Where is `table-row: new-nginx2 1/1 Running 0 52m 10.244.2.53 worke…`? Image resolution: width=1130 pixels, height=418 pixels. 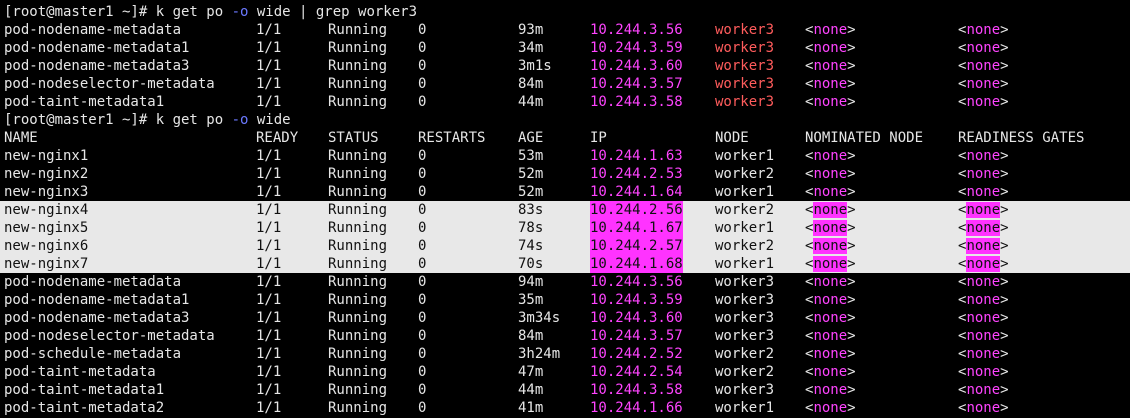
table-row: new-nginx2 1/1 Running 0 52m 10.244.2.53 worke… is located at coordinates (565, 174).